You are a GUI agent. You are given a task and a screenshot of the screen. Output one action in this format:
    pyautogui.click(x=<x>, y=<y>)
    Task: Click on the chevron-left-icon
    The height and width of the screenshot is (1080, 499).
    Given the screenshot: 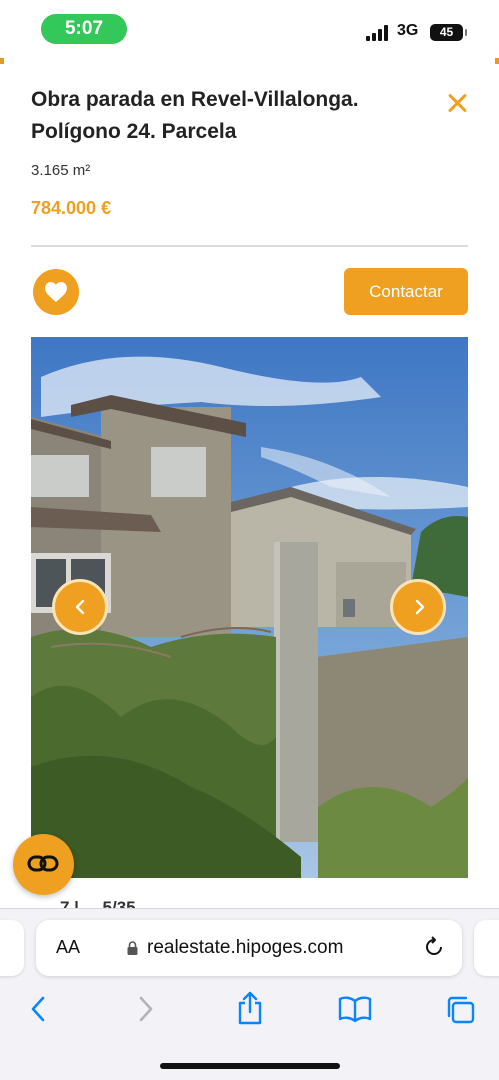 What is the action you would take?
    pyautogui.click(x=80, y=607)
    